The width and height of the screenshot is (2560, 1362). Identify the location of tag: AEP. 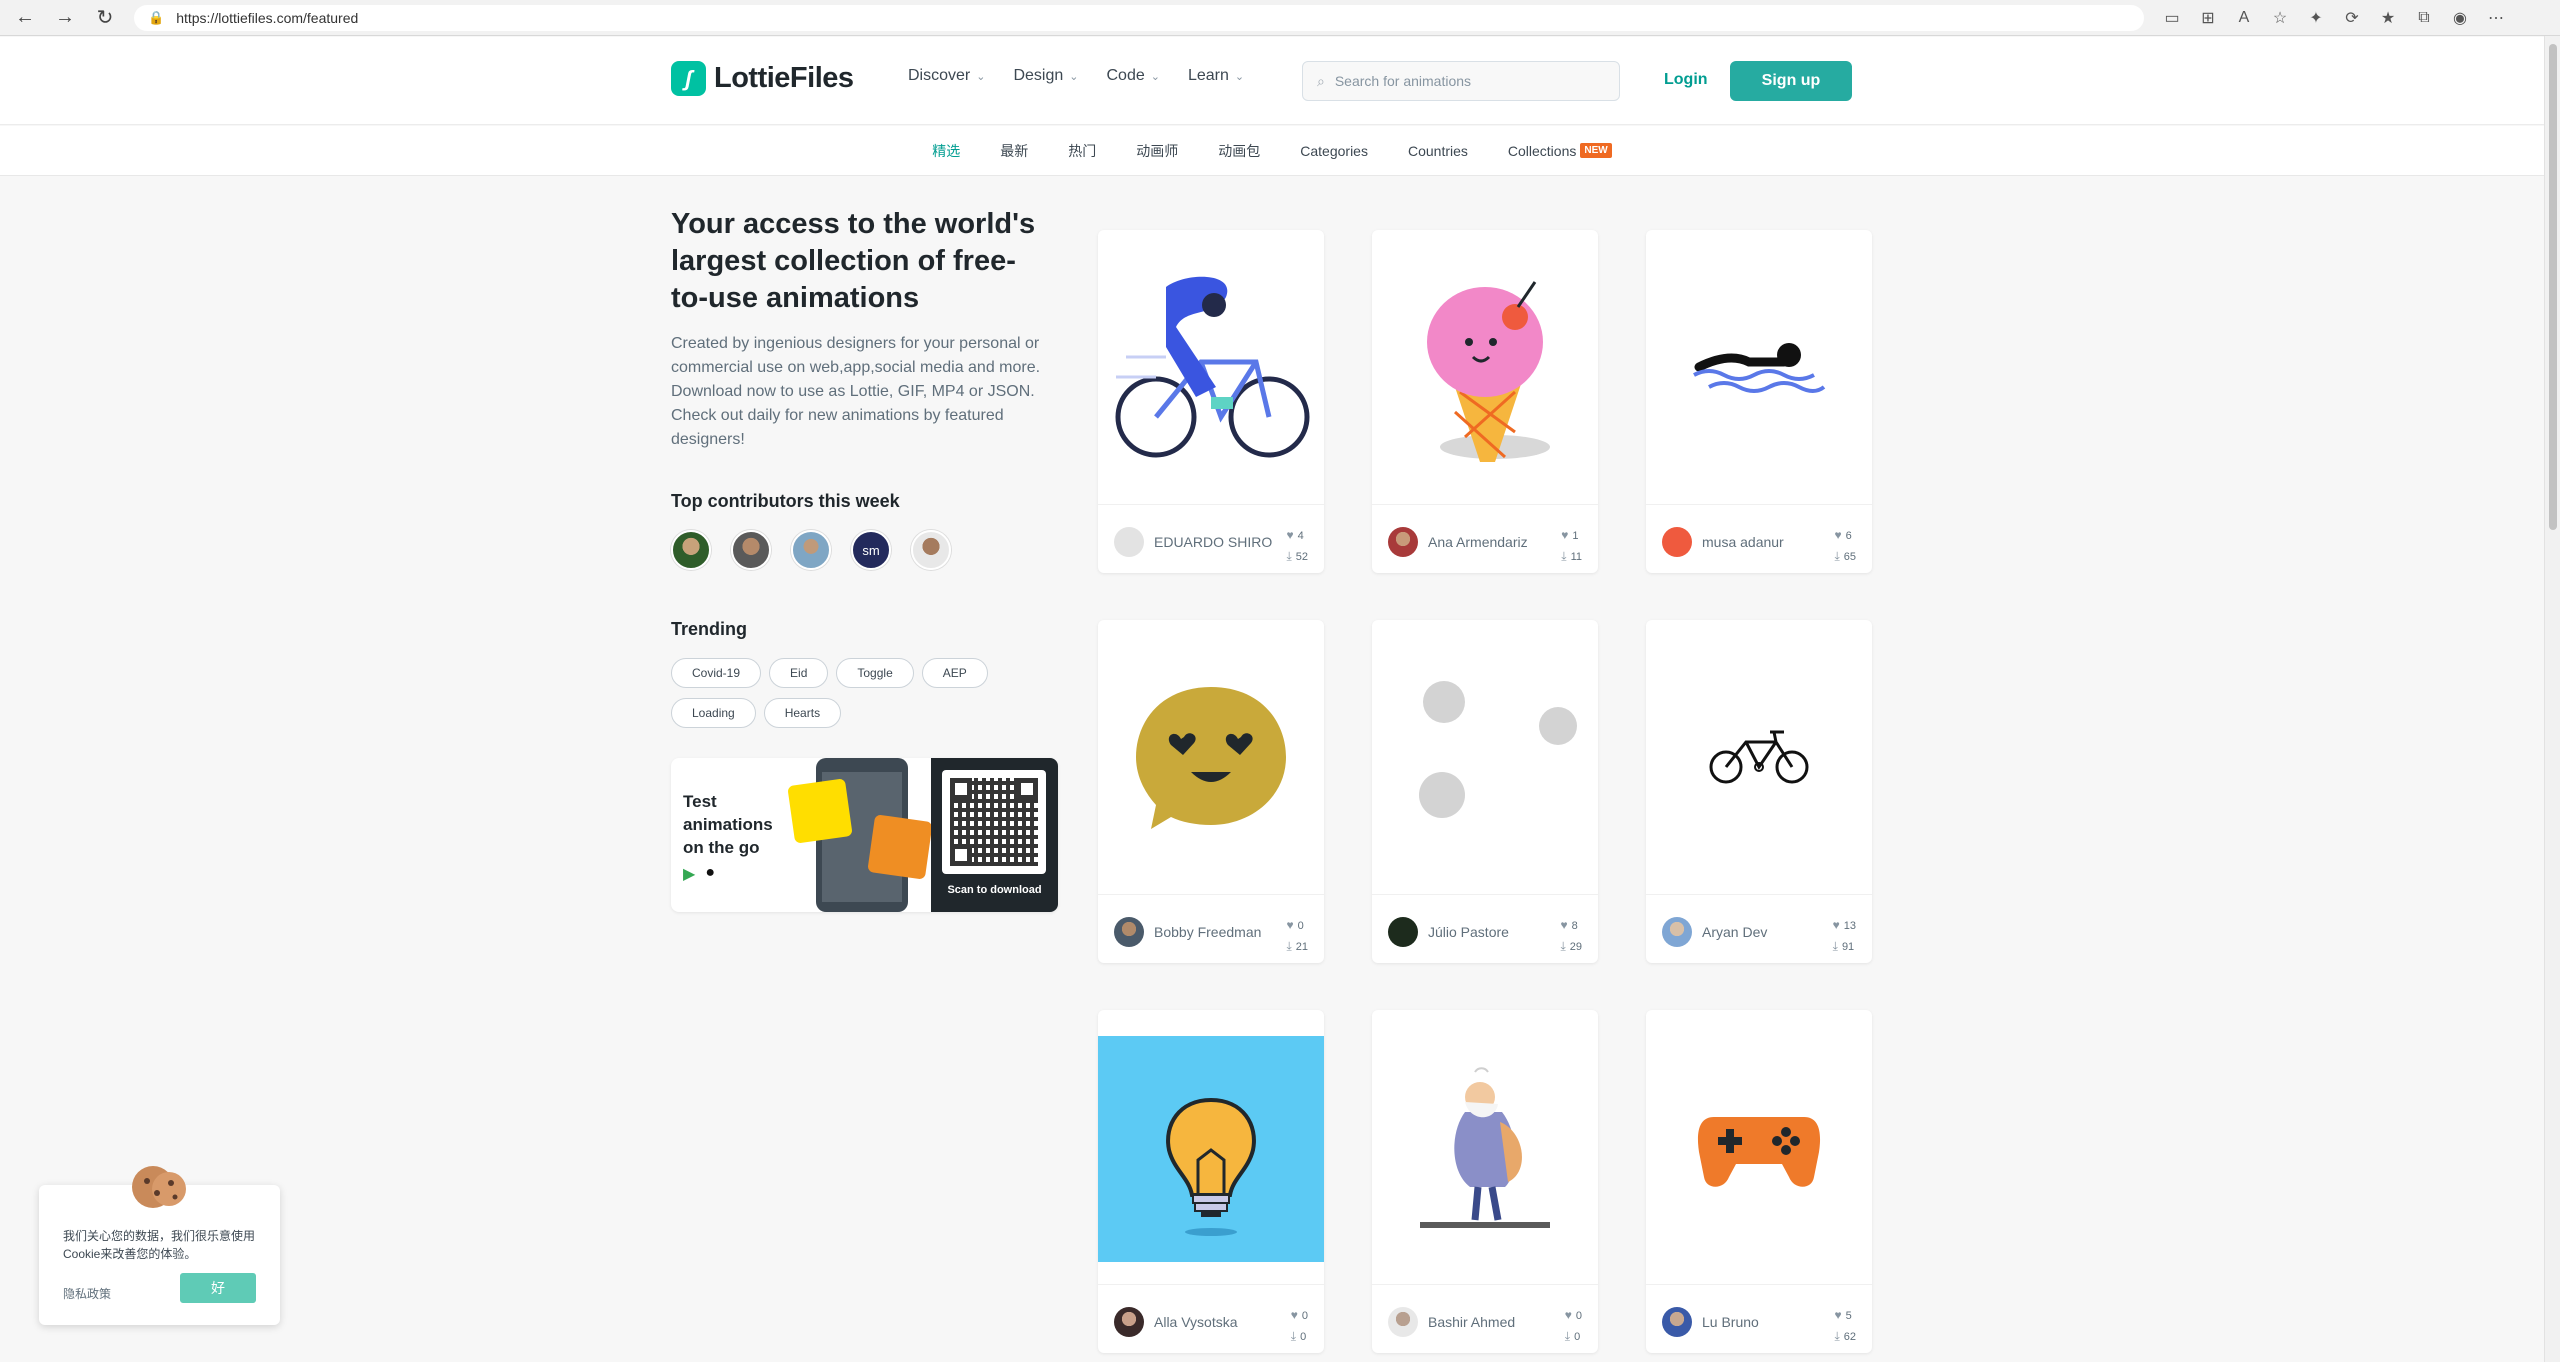
(954, 673).